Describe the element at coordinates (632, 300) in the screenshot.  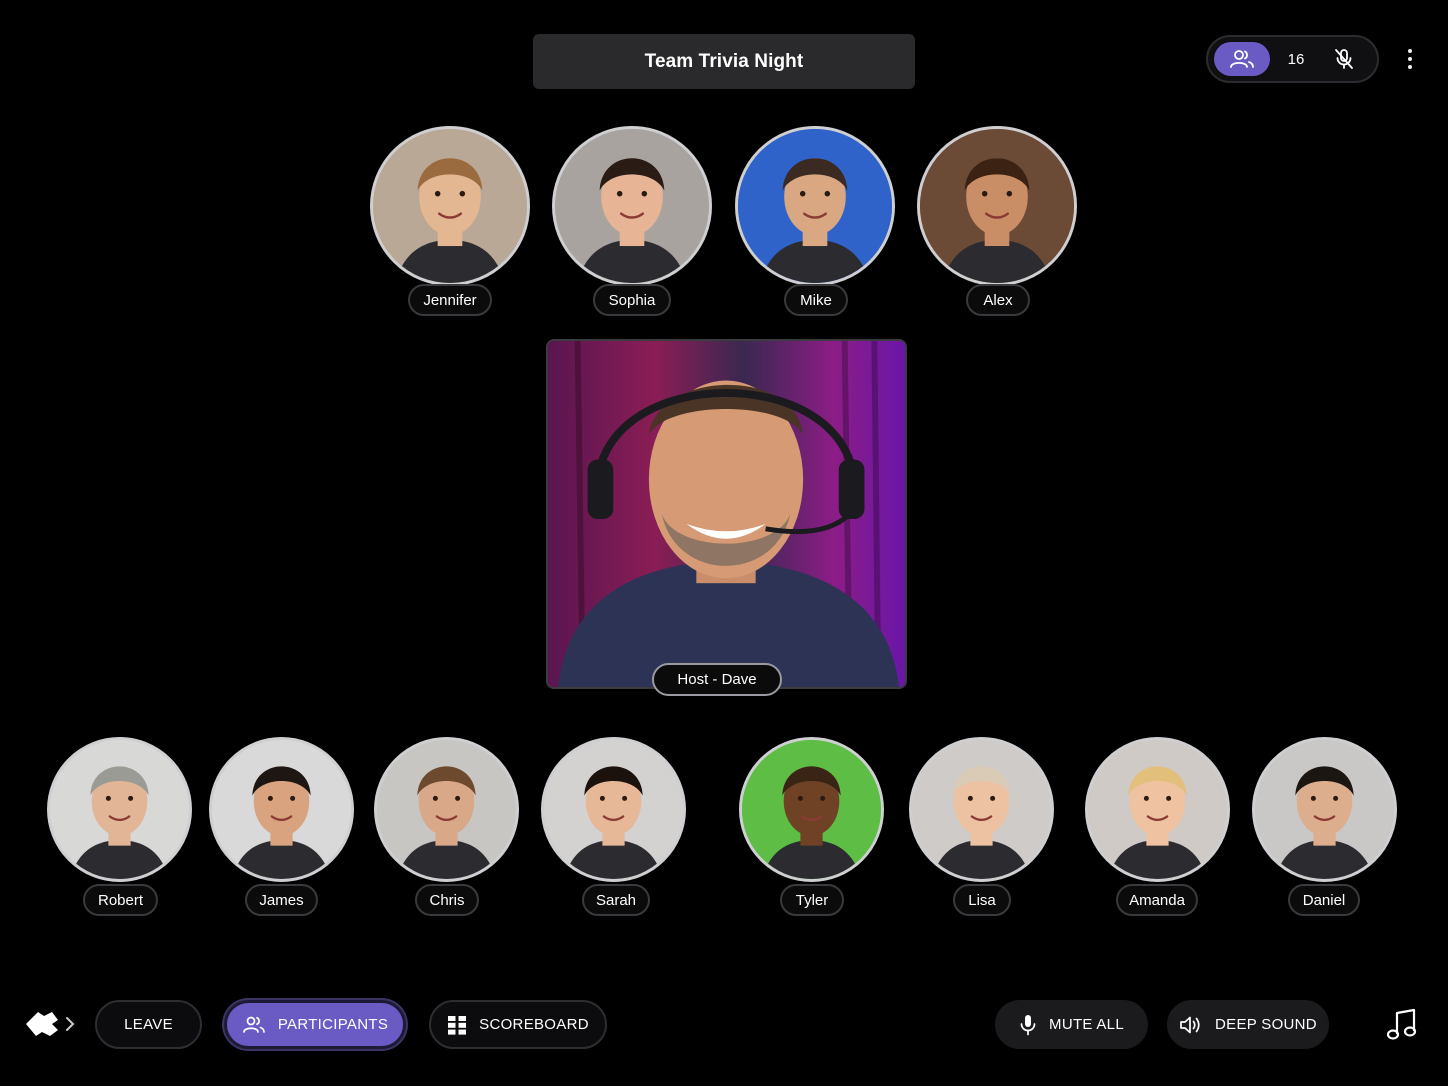
I see `participant-name: Sophia` at that location.